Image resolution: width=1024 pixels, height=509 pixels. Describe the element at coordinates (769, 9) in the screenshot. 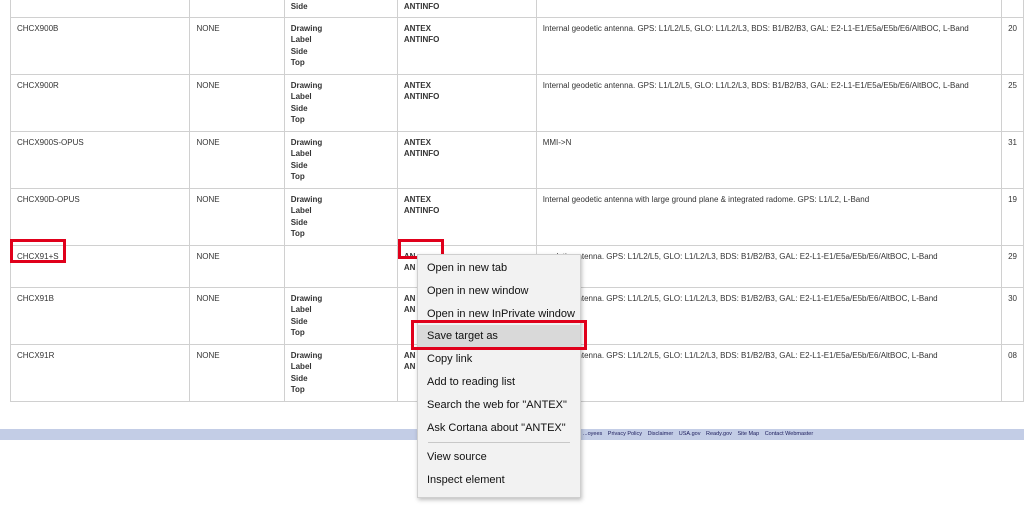

I see `description-cell` at that location.